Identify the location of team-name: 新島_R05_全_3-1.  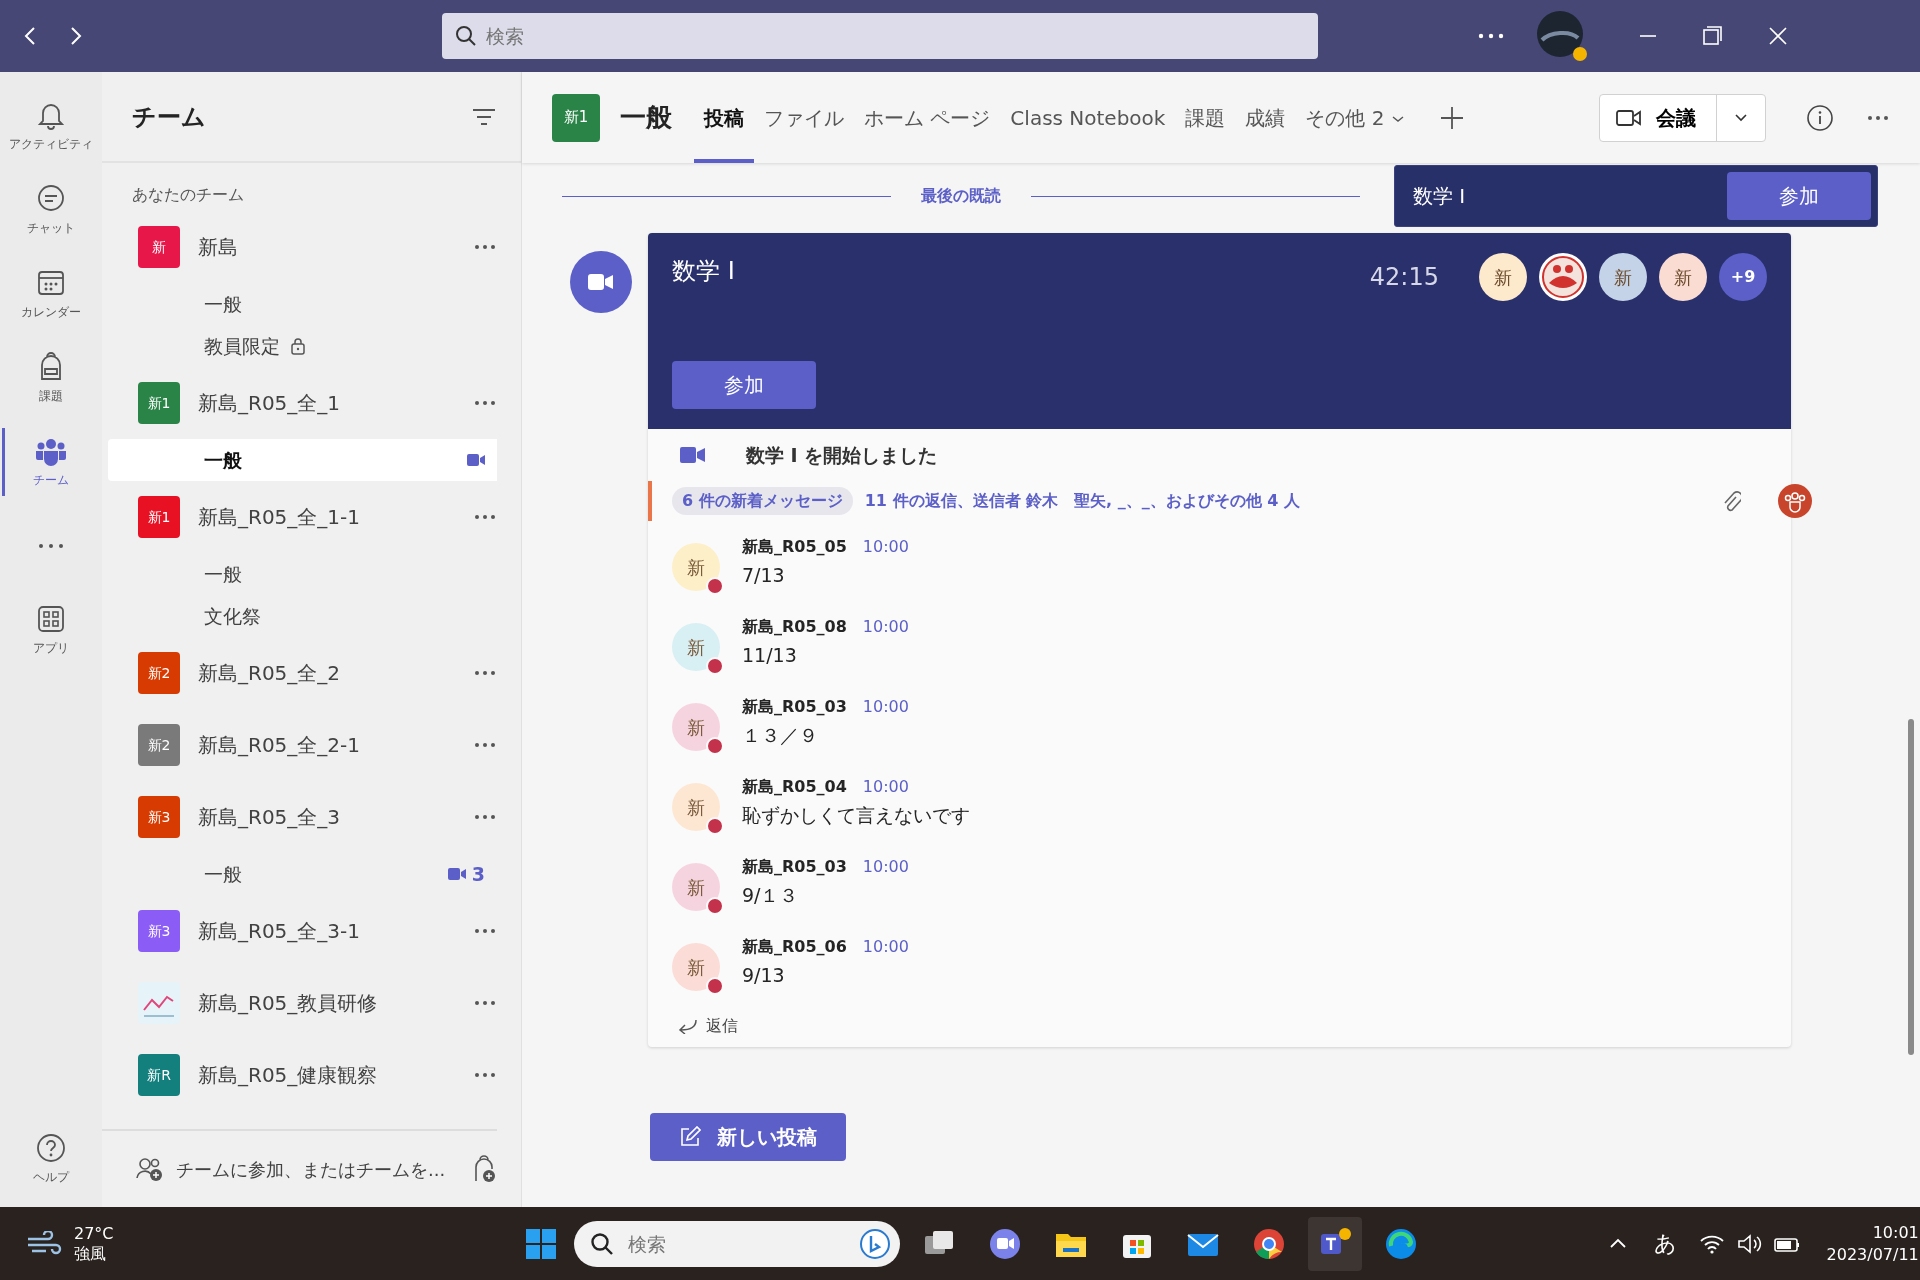
(279, 931).